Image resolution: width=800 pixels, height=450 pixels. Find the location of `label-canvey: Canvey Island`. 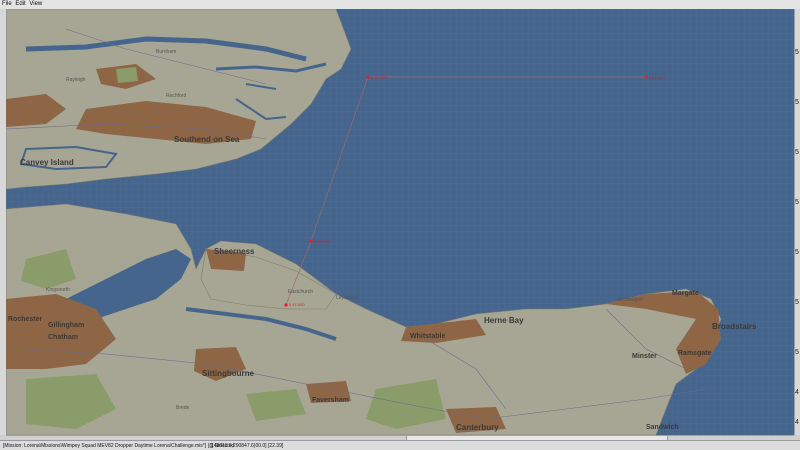

label-canvey: Canvey Island is located at coordinates (47, 162).